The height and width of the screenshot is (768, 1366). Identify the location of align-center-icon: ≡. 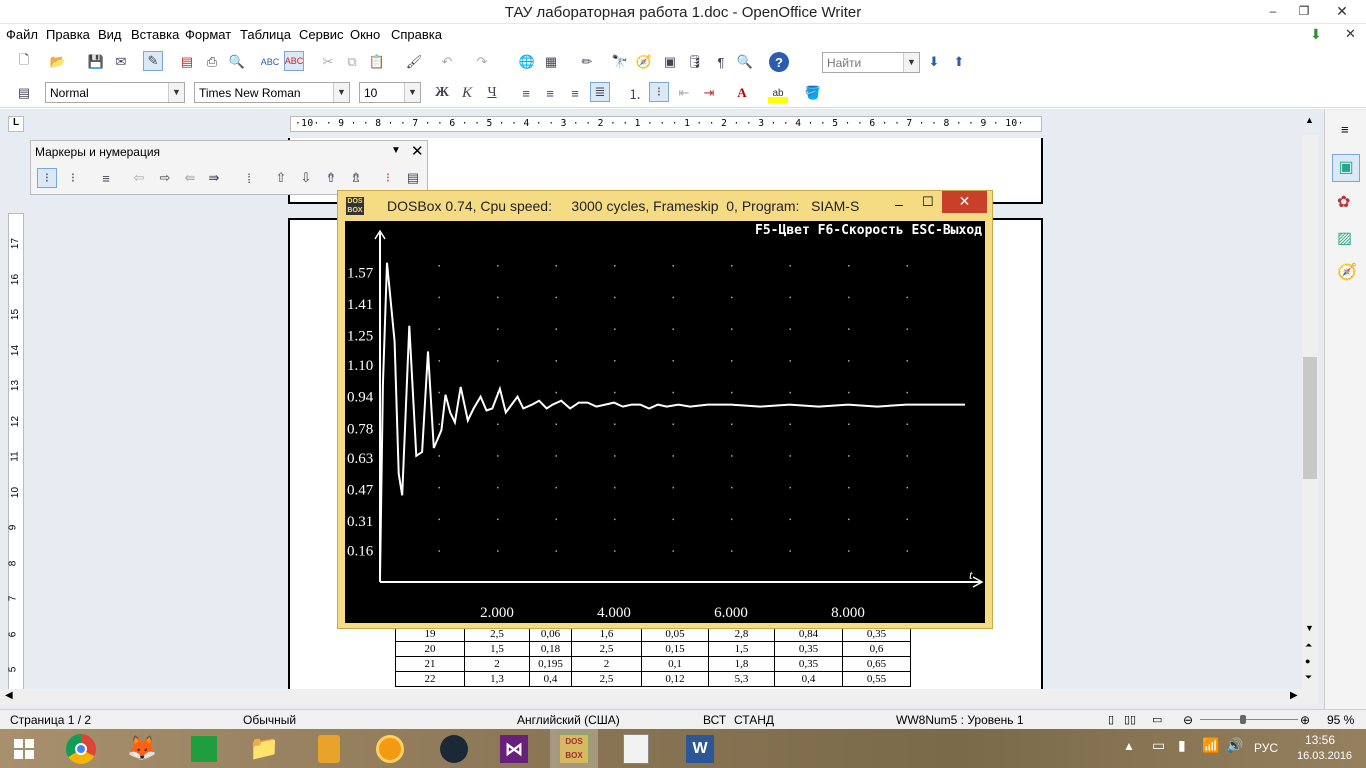
(550, 93).